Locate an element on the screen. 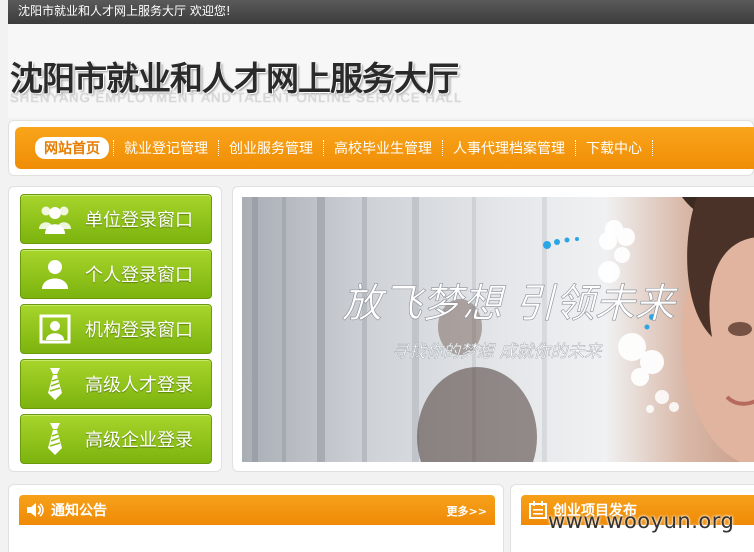 This screenshot has width=754, height=552. speaker-icon is located at coordinates (35, 510).